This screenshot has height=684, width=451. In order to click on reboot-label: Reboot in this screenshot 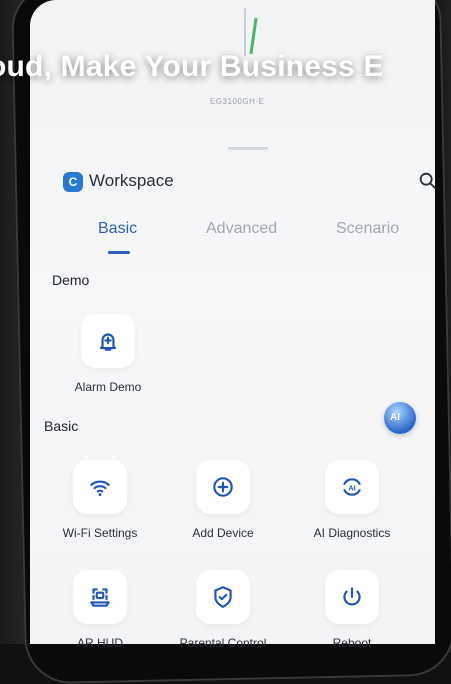, I will do `click(352, 643)`.